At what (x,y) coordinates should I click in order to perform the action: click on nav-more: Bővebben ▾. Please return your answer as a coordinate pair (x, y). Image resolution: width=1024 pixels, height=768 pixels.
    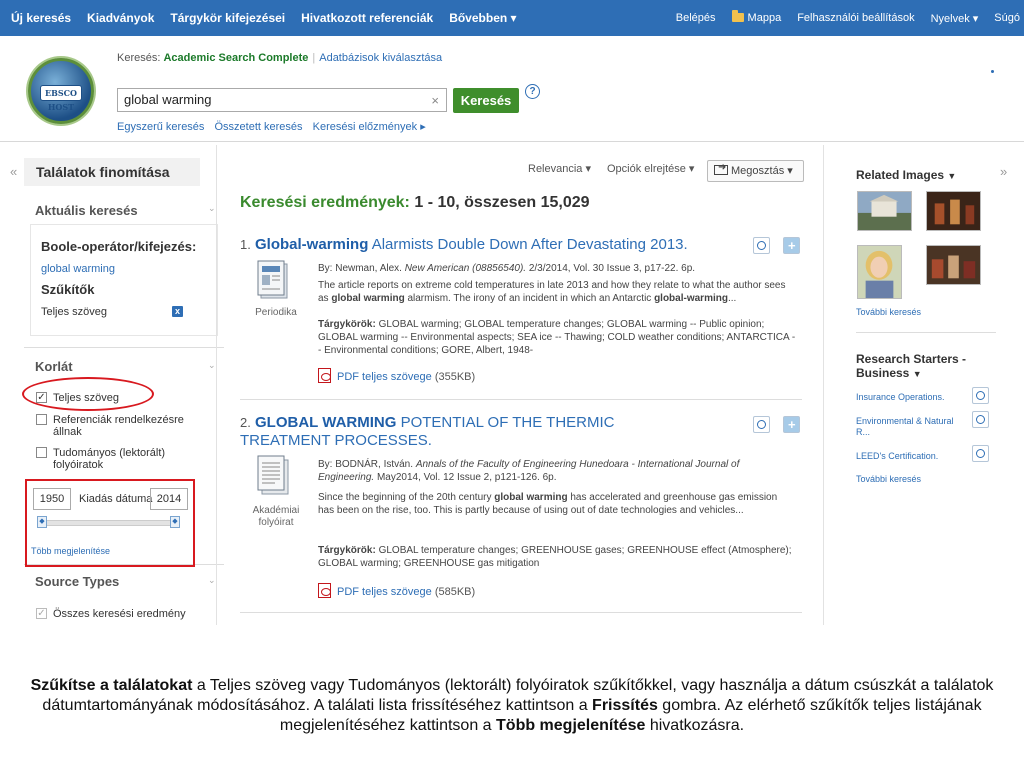
    Looking at the image, I should click on (482, 18).